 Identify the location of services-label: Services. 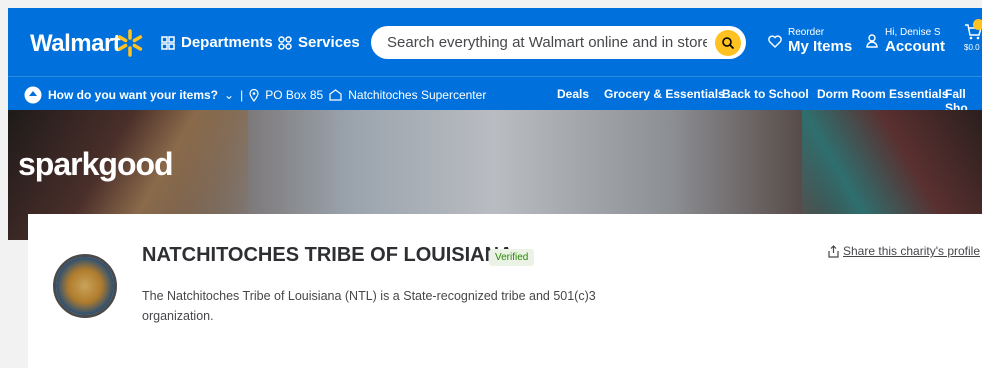
(329, 42).